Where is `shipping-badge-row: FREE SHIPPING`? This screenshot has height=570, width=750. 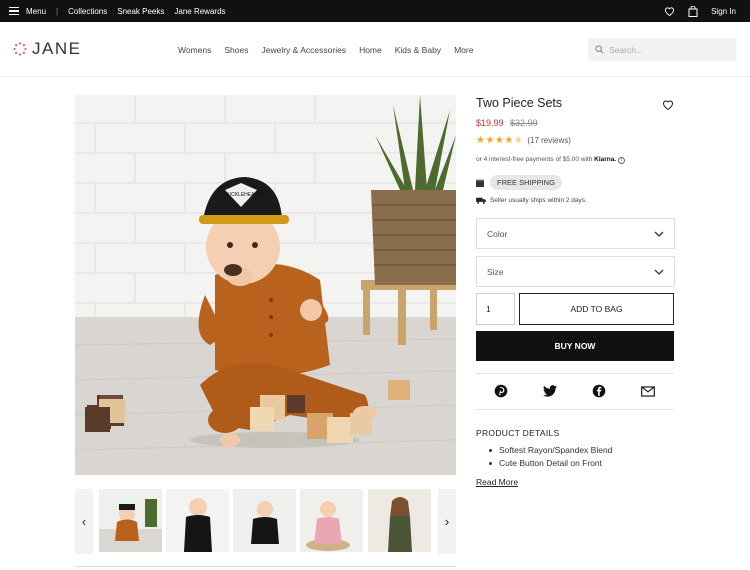 shipping-badge-row: FREE SHIPPING is located at coordinates (519, 182).